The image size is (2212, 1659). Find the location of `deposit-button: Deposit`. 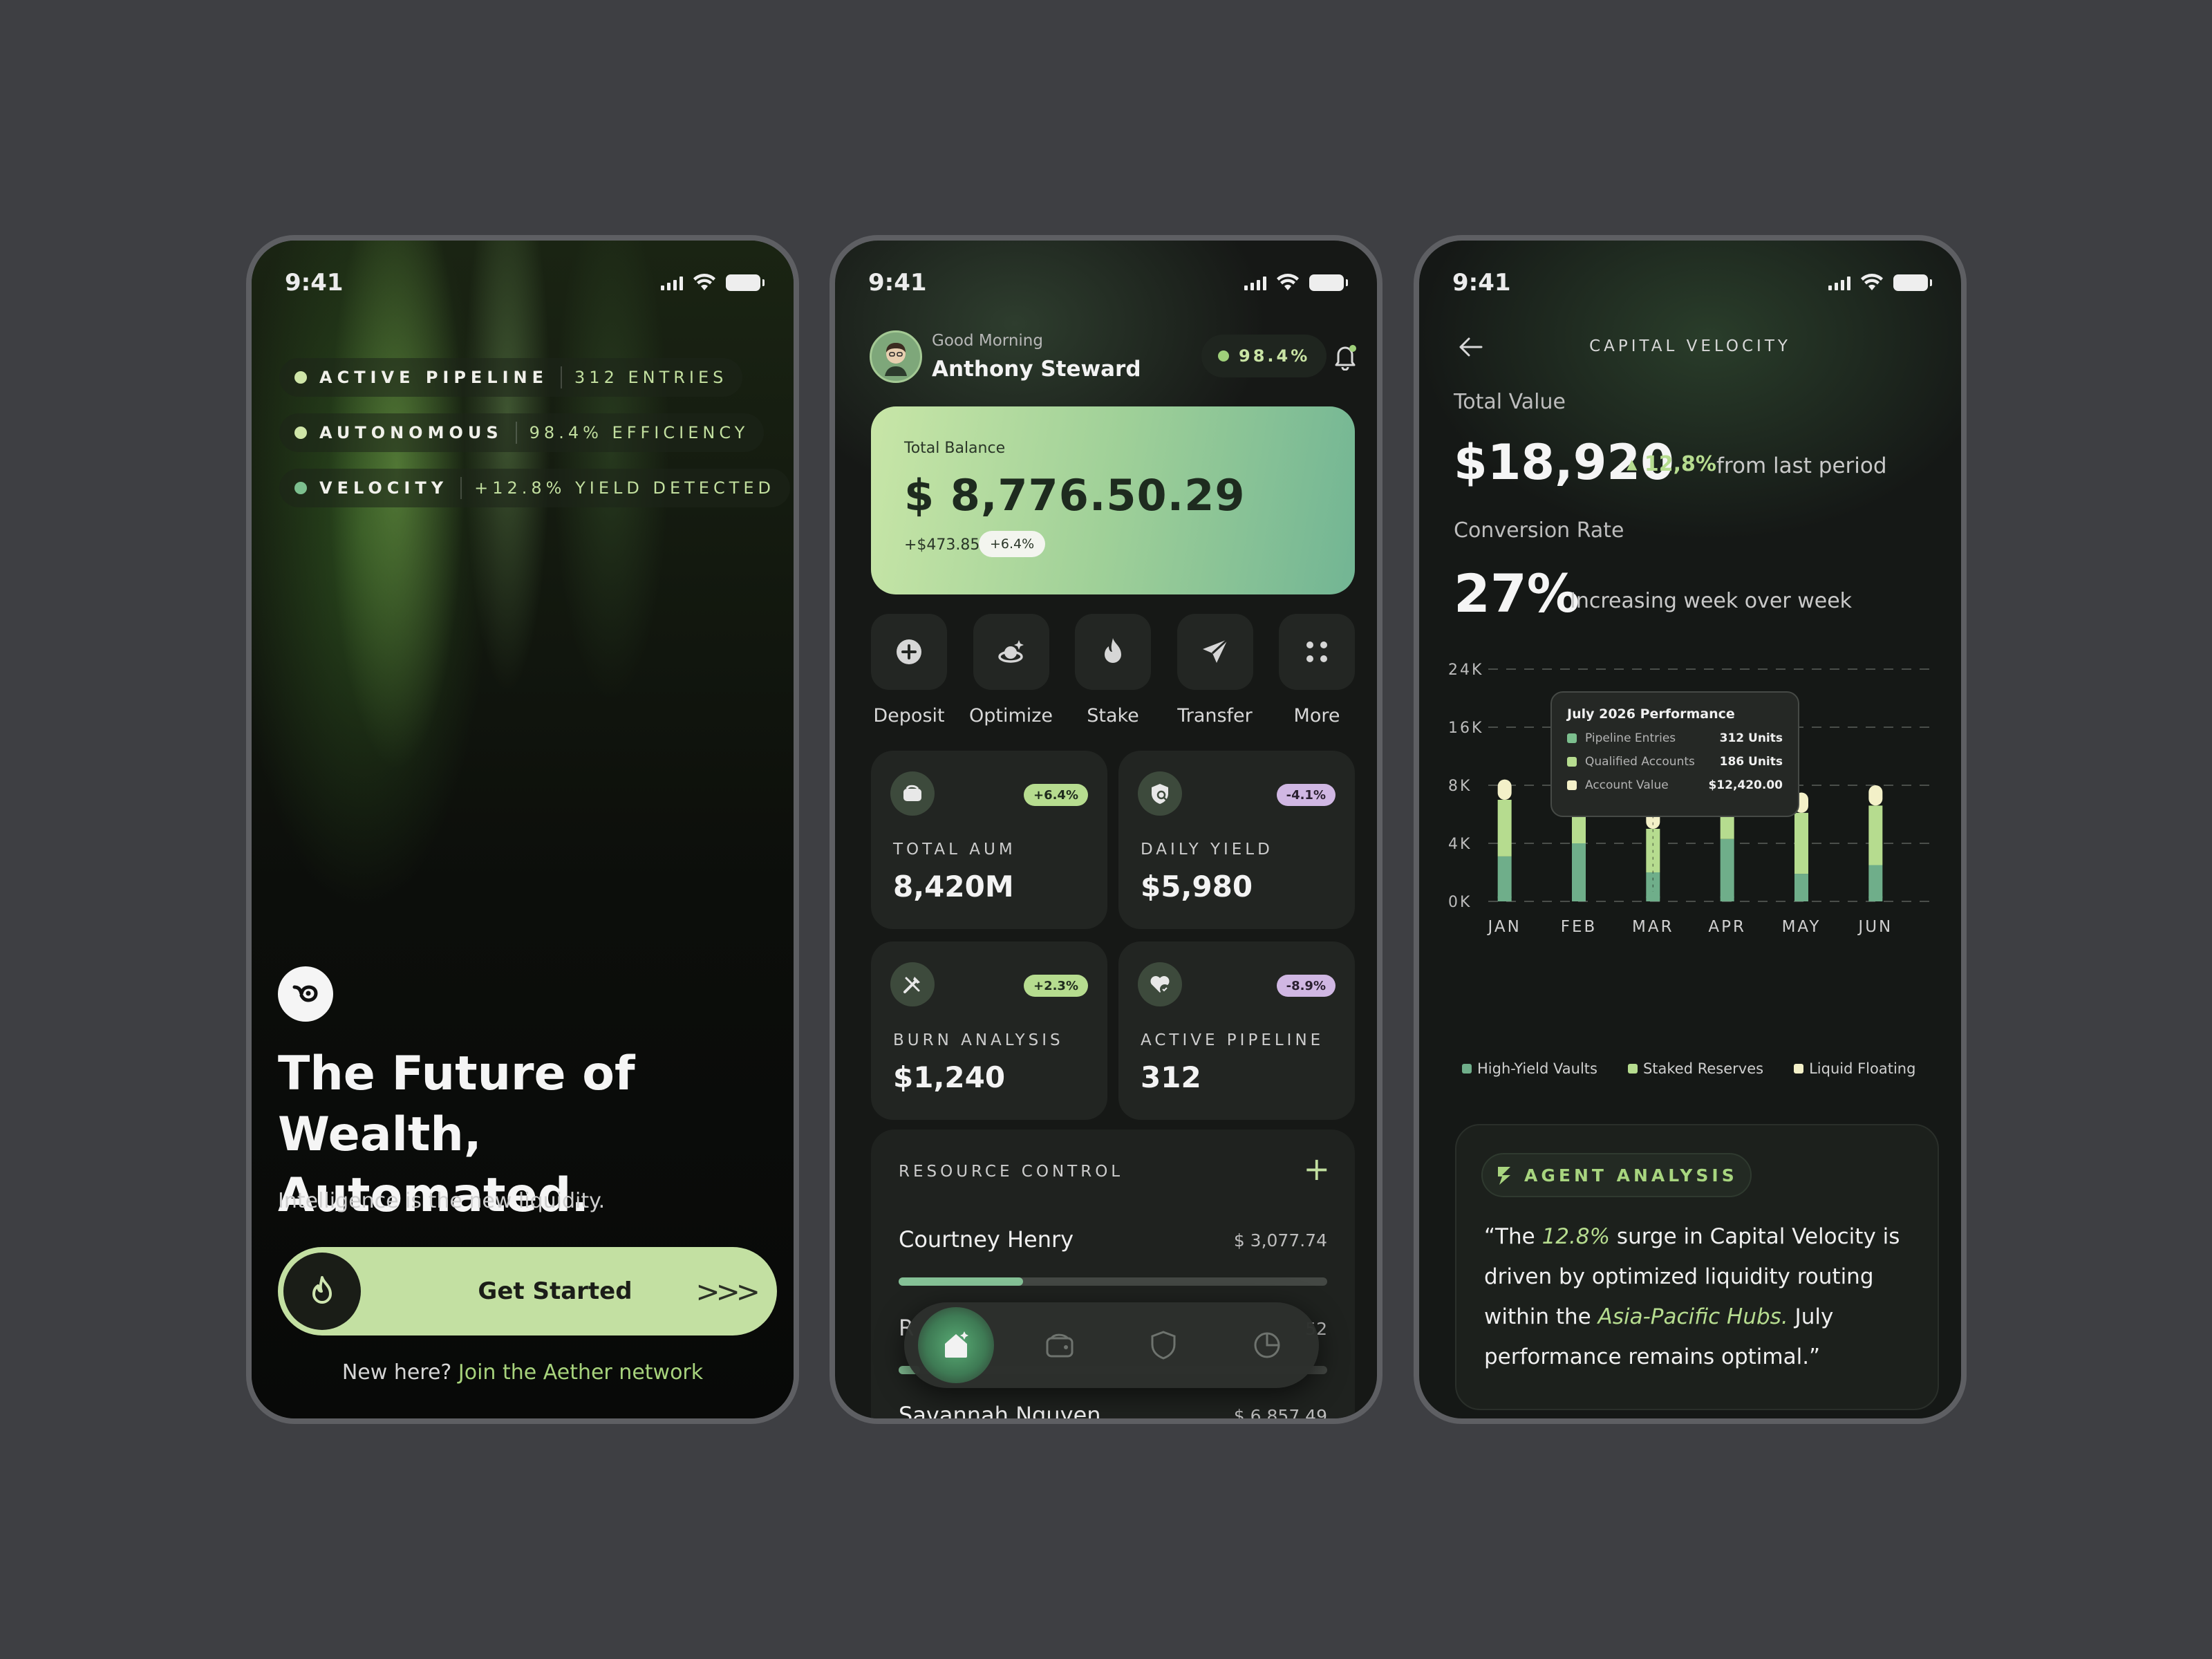

deposit-button: Deposit is located at coordinates (909, 670).